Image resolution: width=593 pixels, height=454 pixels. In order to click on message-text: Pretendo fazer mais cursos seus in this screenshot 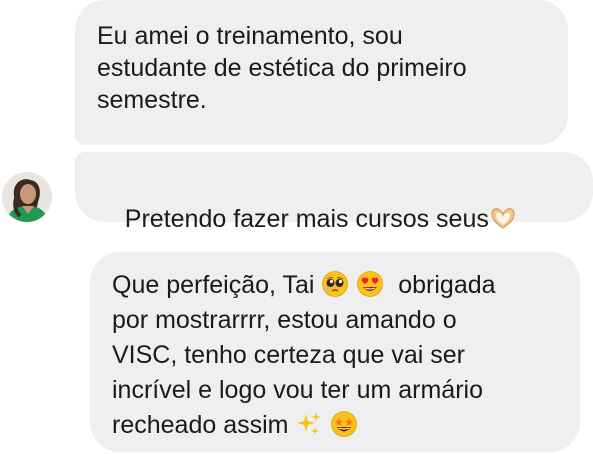, I will do `click(306, 219)`.